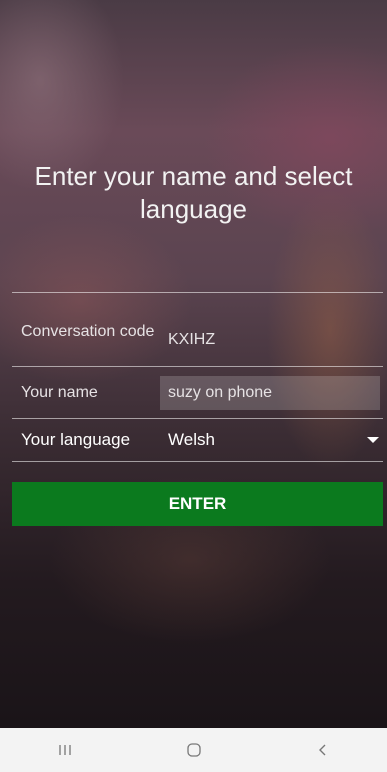  I want to click on dropdown-arrow-icon, so click(373, 440).